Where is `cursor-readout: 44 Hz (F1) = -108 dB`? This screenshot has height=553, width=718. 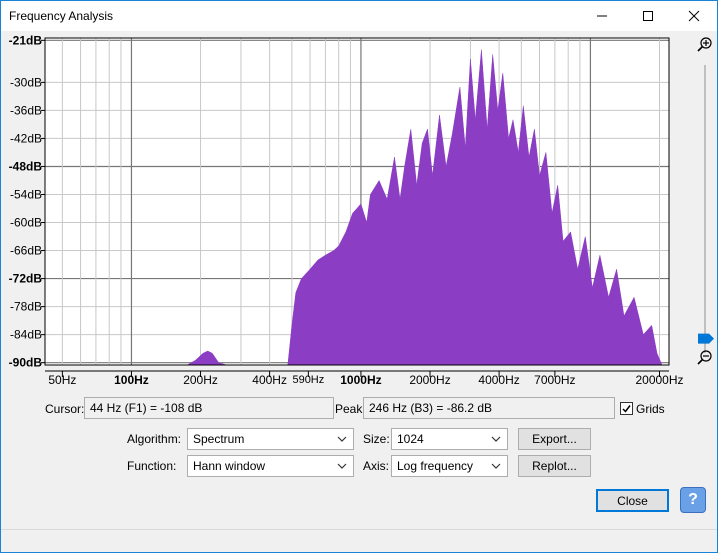 cursor-readout: 44 Hz (F1) = -108 dB is located at coordinates (209, 408).